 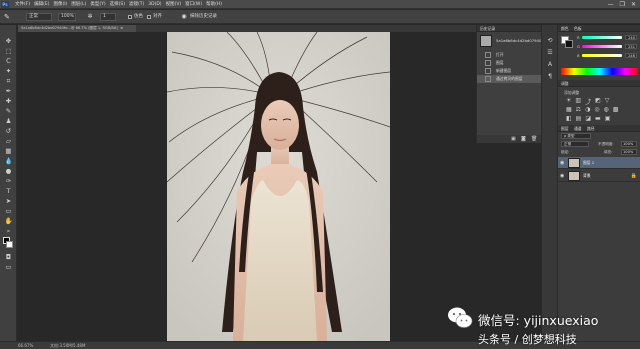 I want to click on restore-button: ❐, so click(x=622, y=4).